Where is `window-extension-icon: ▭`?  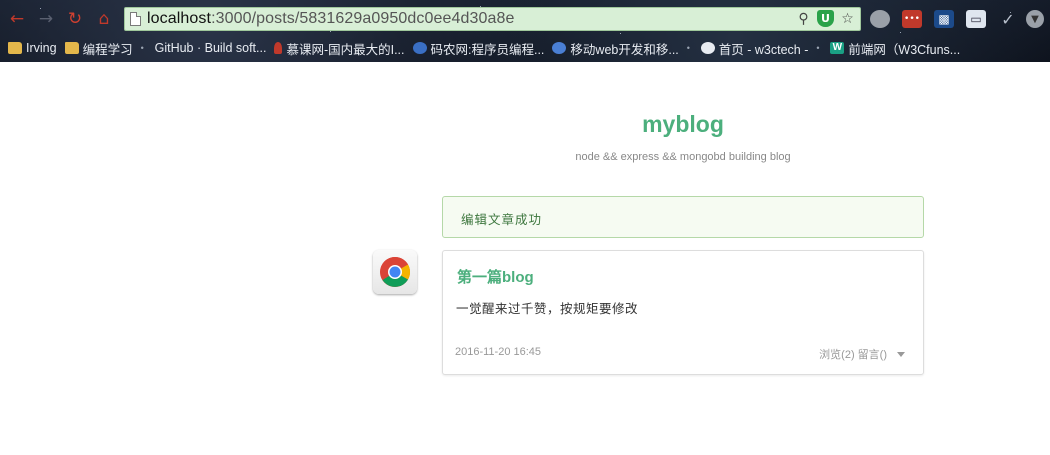
window-extension-icon: ▭ is located at coordinates (976, 19).